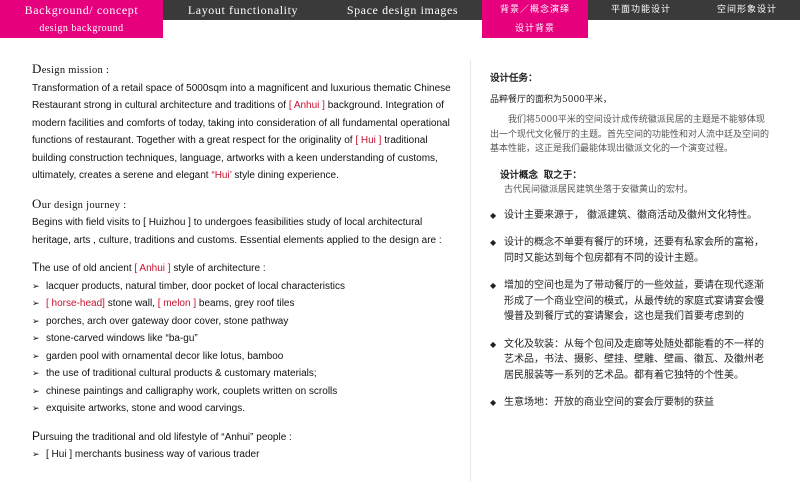  I want to click on cn-item-text: 生意场地：开放的商业空间的宴会厅要制的获益, so click(609, 402).